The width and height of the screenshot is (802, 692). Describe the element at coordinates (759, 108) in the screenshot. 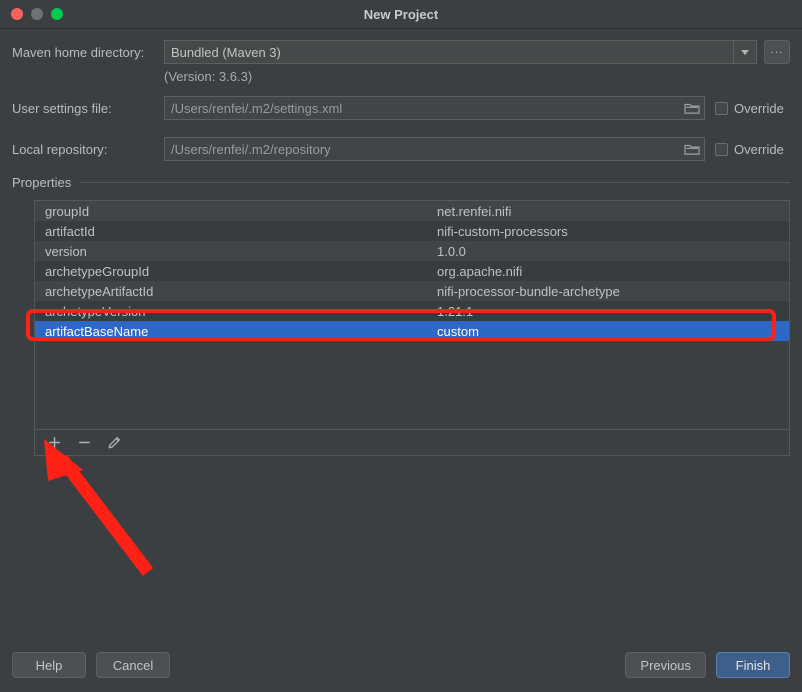

I see `user-settings-override-label: Override` at that location.